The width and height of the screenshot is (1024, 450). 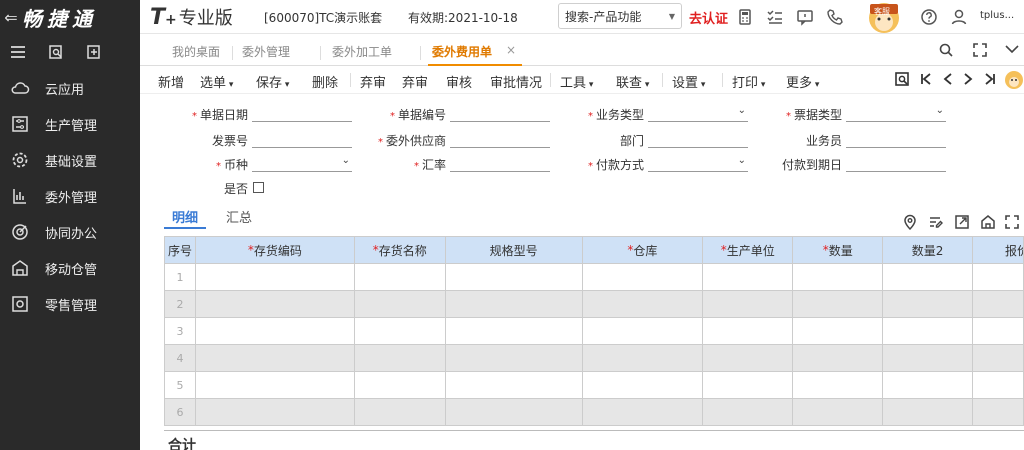 I want to click on abandon-review-button: 弃审, so click(x=373, y=81).